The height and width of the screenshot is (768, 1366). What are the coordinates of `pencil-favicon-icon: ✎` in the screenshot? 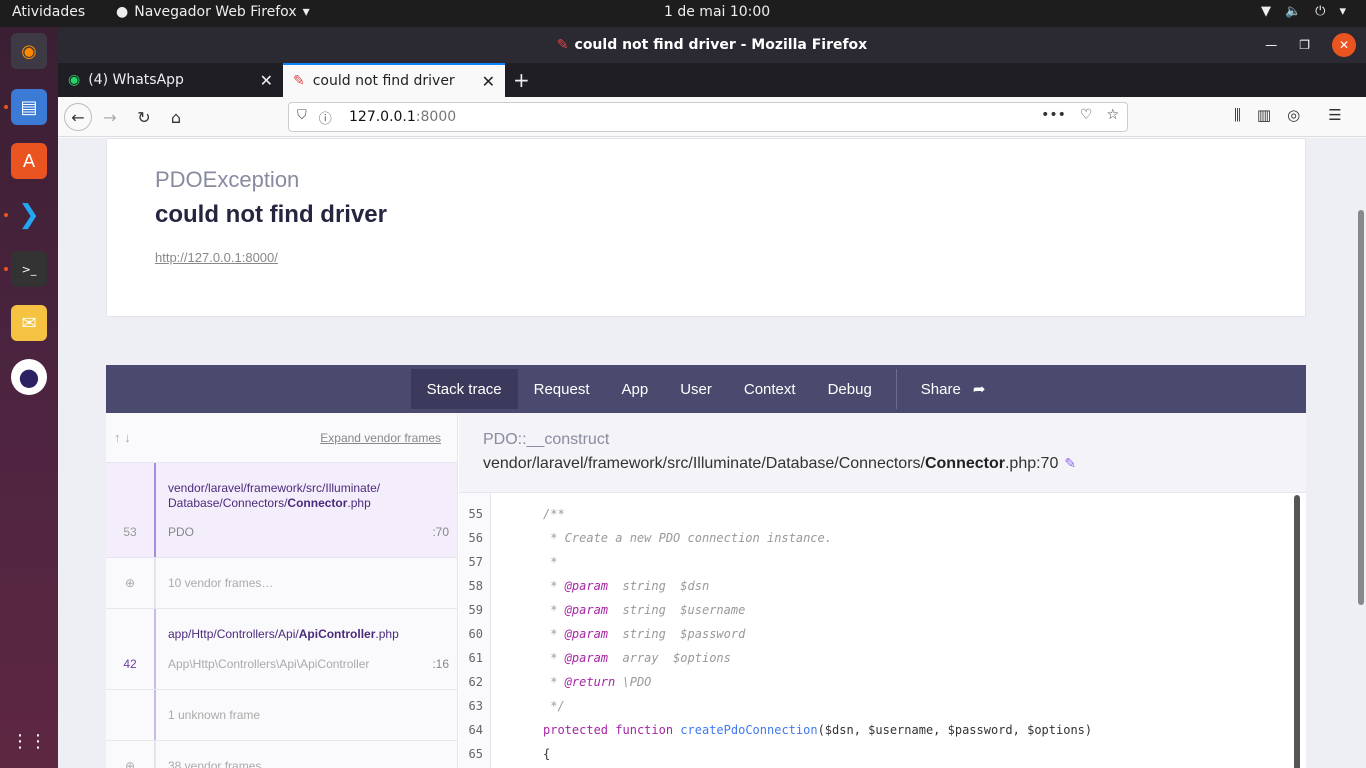 It's located at (562, 45).